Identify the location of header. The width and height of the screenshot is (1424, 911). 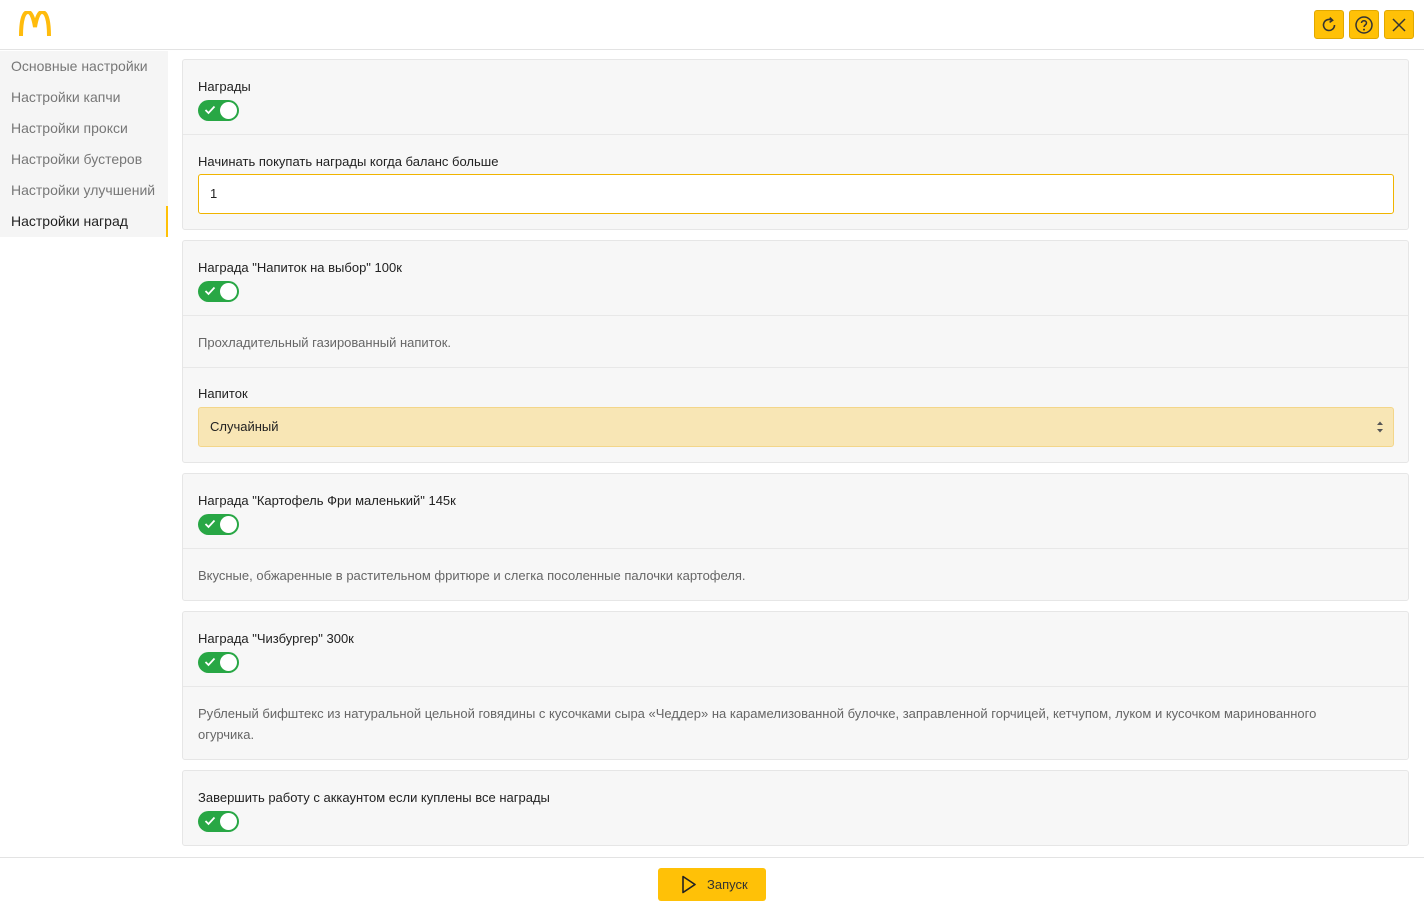
(712, 25).